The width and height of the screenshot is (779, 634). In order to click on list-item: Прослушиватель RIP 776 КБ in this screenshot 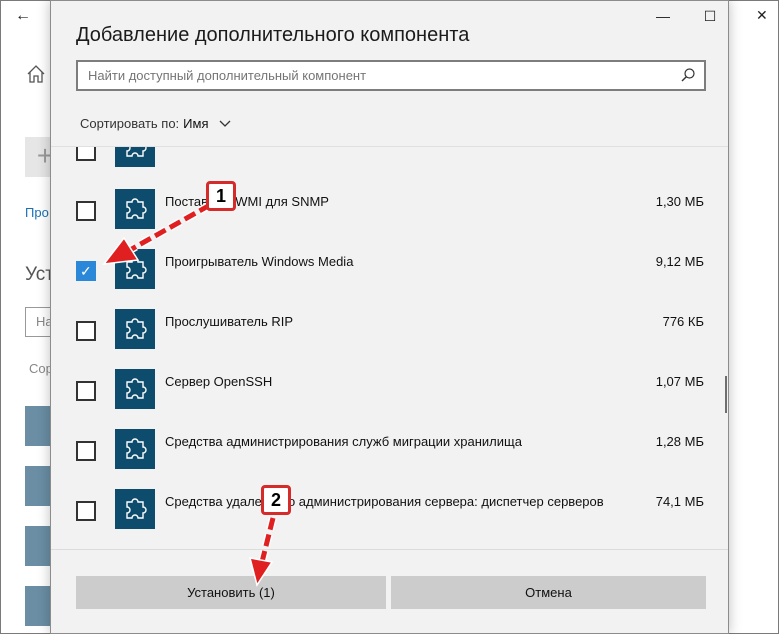, I will do `click(389, 329)`.